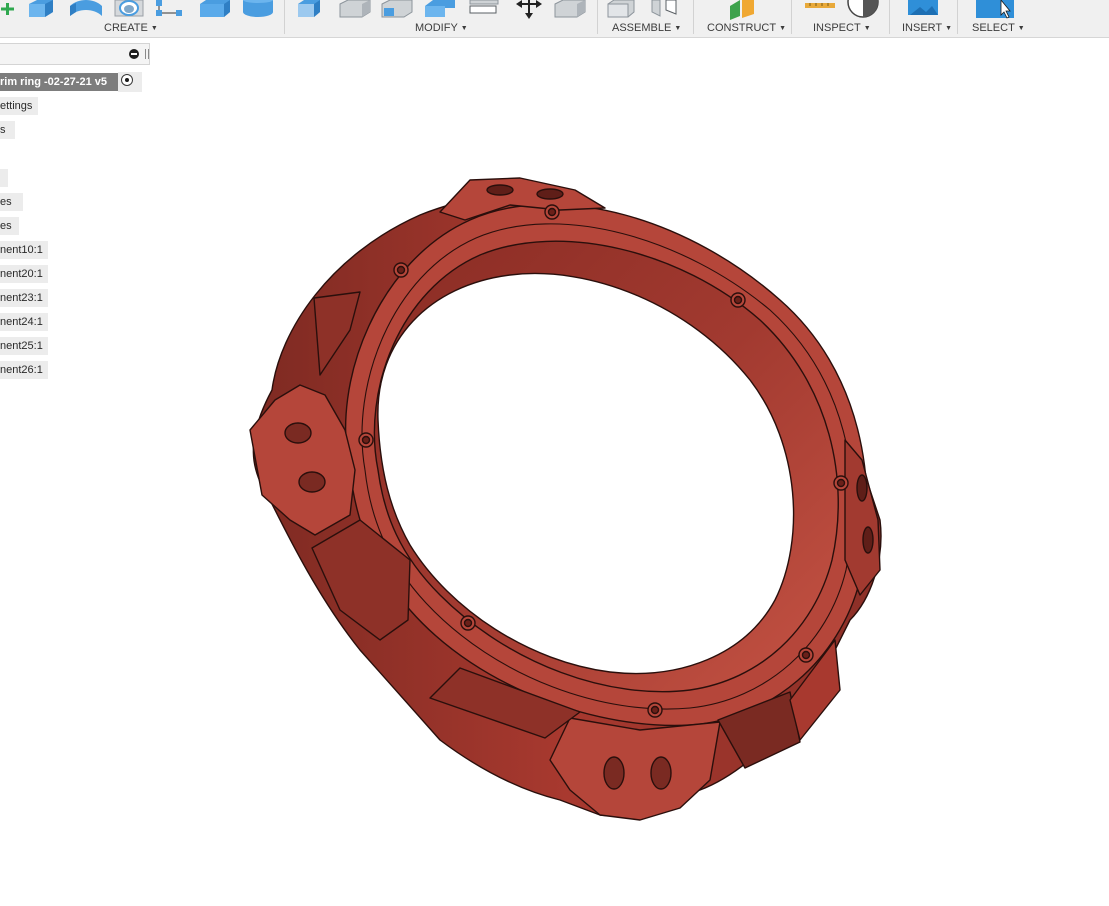 This screenshot has width=1109, height=906. Describe the element at coordinates (86, 10) in the screenshot. I see `revolve-icon` at that location.